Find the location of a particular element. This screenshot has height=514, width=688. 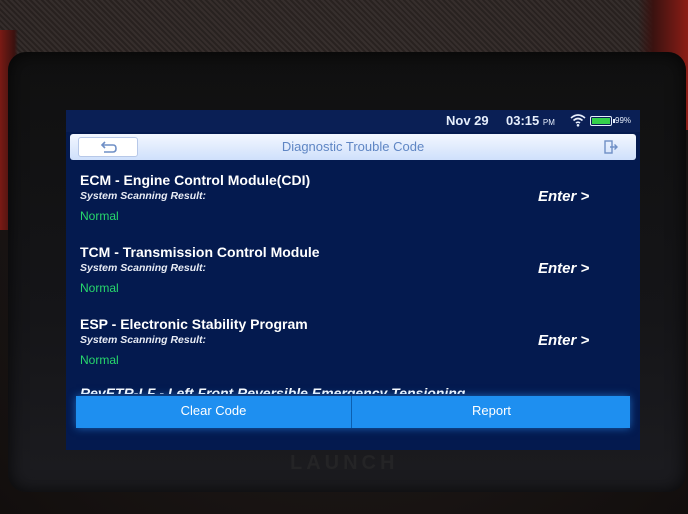

status-ampm: PM is located at coordinates (548, 122).